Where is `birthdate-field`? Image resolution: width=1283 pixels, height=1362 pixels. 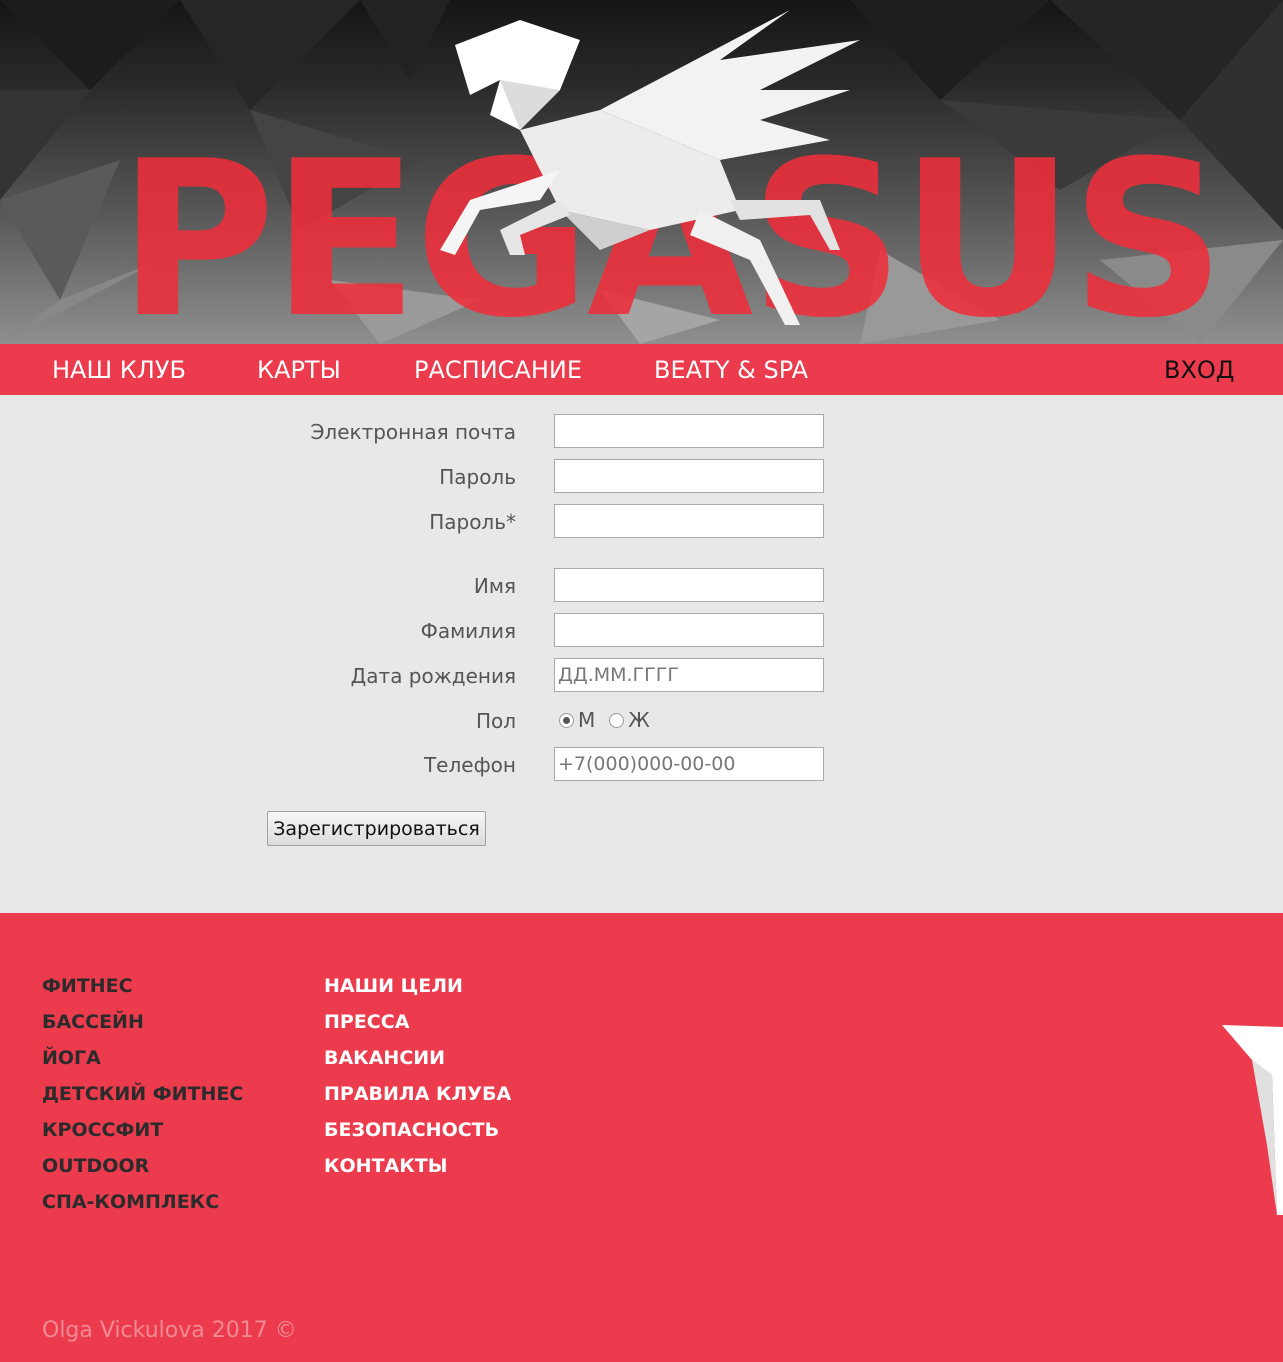
birthdate-field is located at coordinates (689, 675).